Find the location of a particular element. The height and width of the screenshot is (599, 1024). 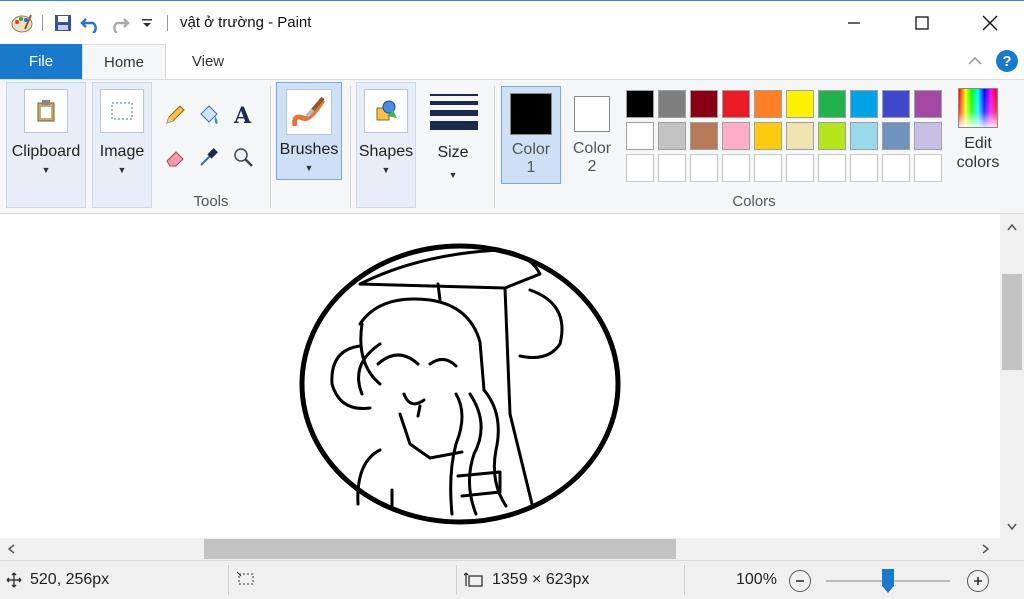

scroll-right-icon is located at coordinates (986, 550).